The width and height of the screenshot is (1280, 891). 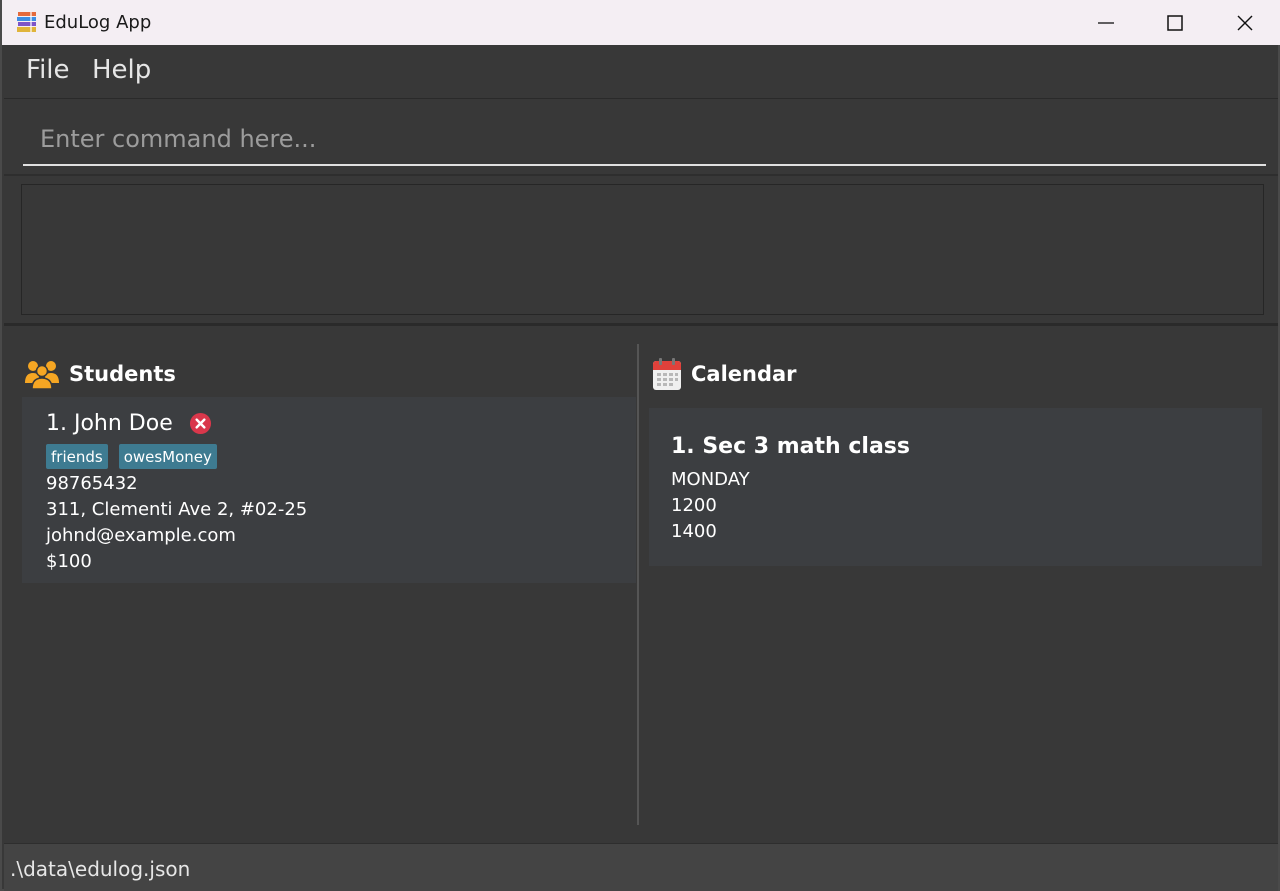 I want to click on maximize-icon, so click(x=1175, y=22).